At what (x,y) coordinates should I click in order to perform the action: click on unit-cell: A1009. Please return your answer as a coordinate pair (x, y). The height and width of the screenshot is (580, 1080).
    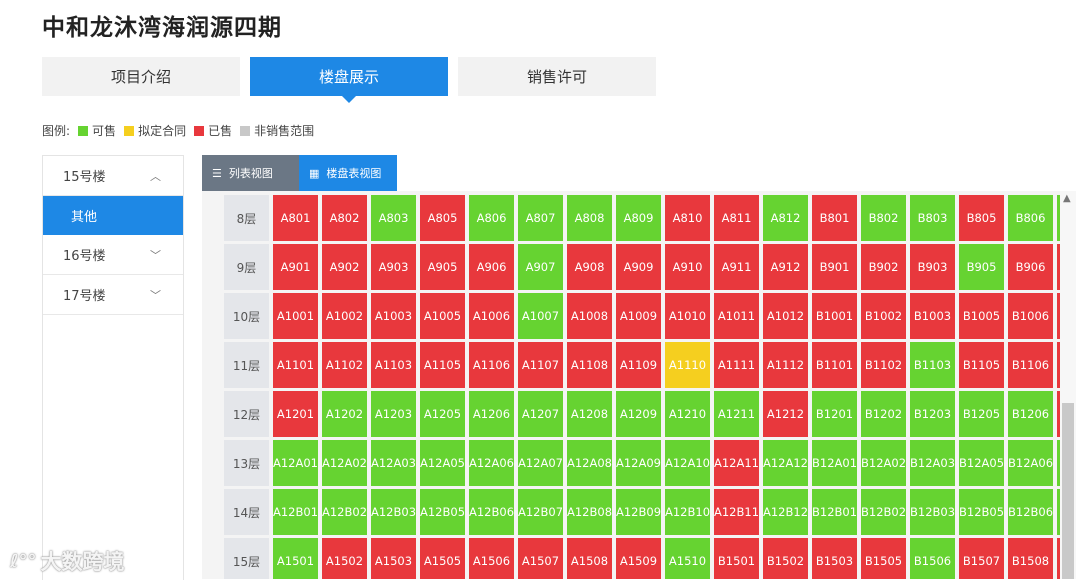
    Looking at the image, I should click on (638, 316).